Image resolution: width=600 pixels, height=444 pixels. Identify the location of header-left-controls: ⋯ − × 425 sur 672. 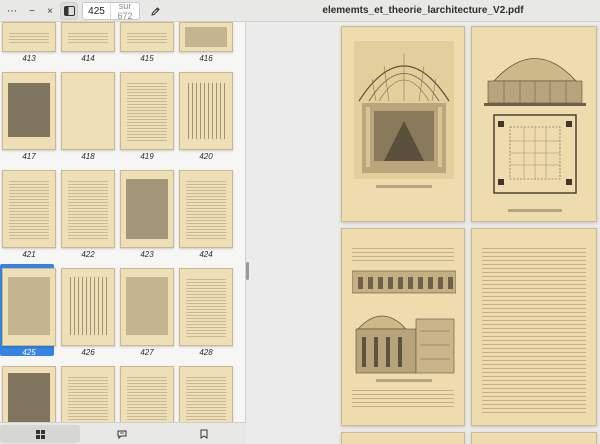
(123, 11).